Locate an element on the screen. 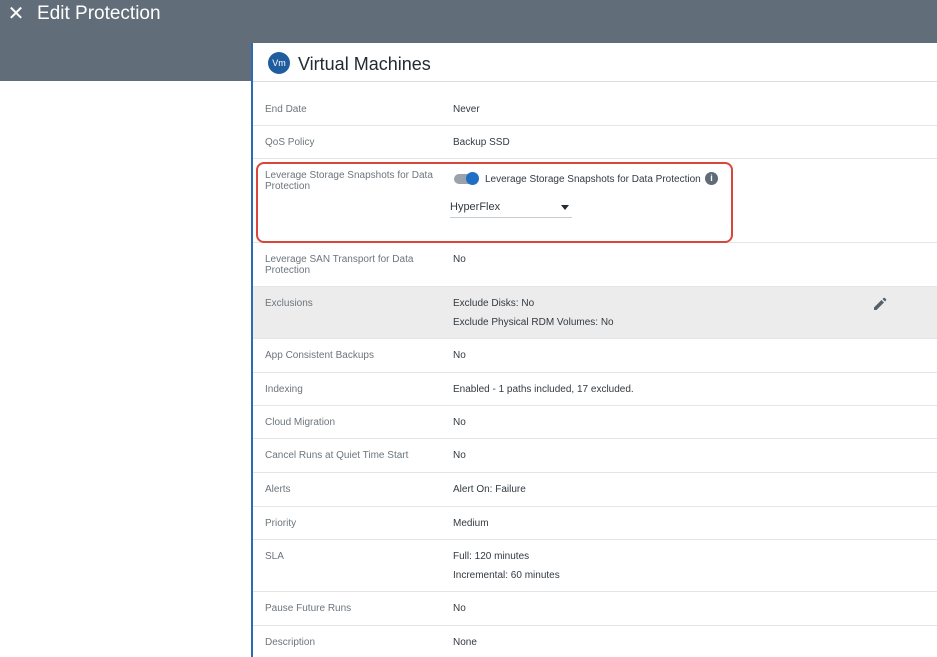 This screenshot has width=937, height=657. row-label: App Consistent Backups is located at coordinates (319, 355).